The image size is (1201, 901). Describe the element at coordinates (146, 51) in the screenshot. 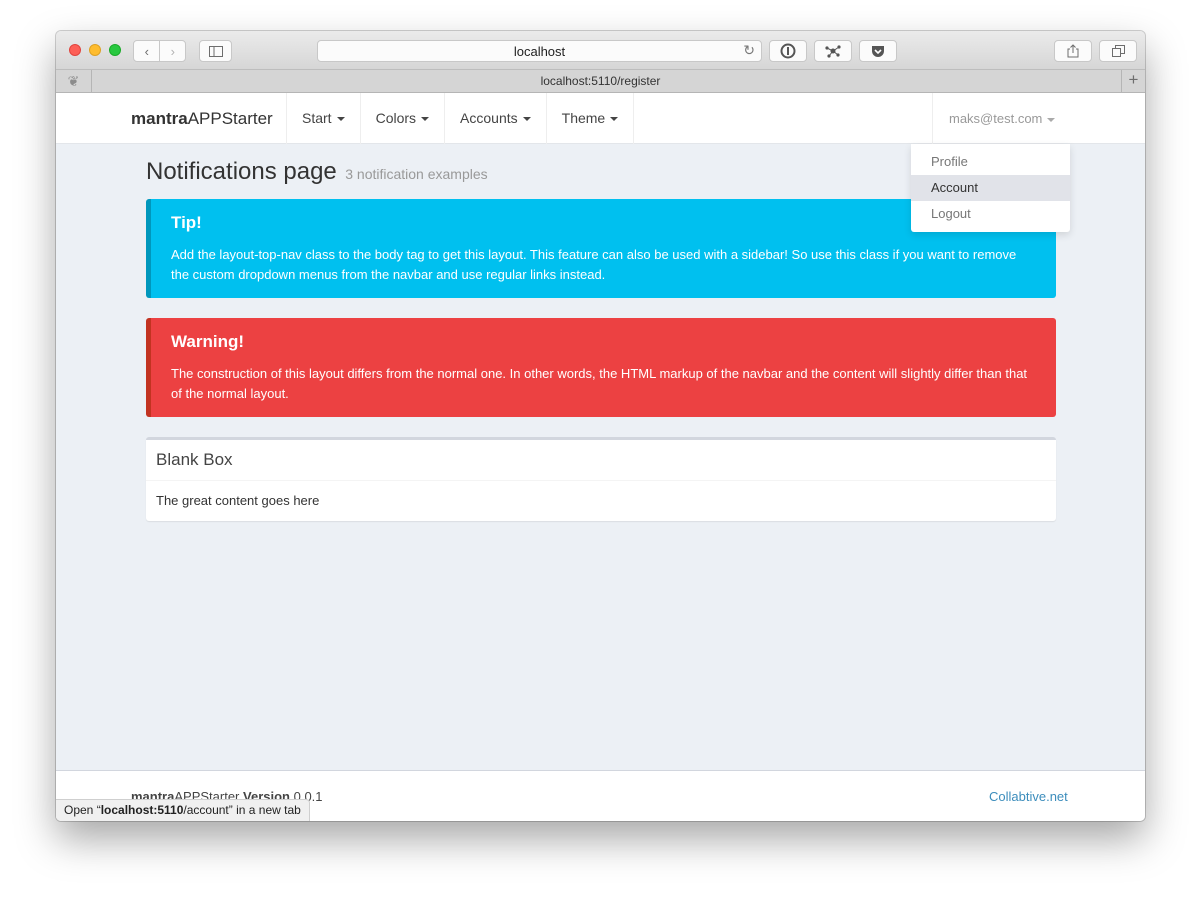

I see `back-icon: ‹` at that location.